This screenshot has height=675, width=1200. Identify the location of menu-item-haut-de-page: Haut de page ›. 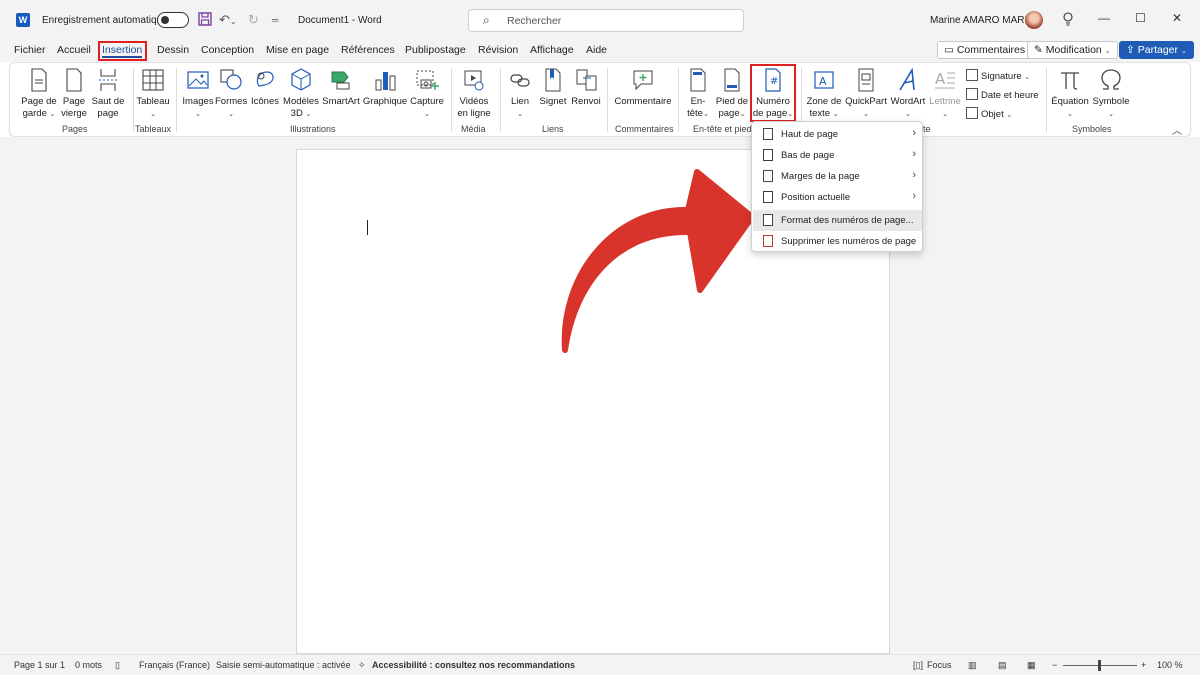
(837, 134).